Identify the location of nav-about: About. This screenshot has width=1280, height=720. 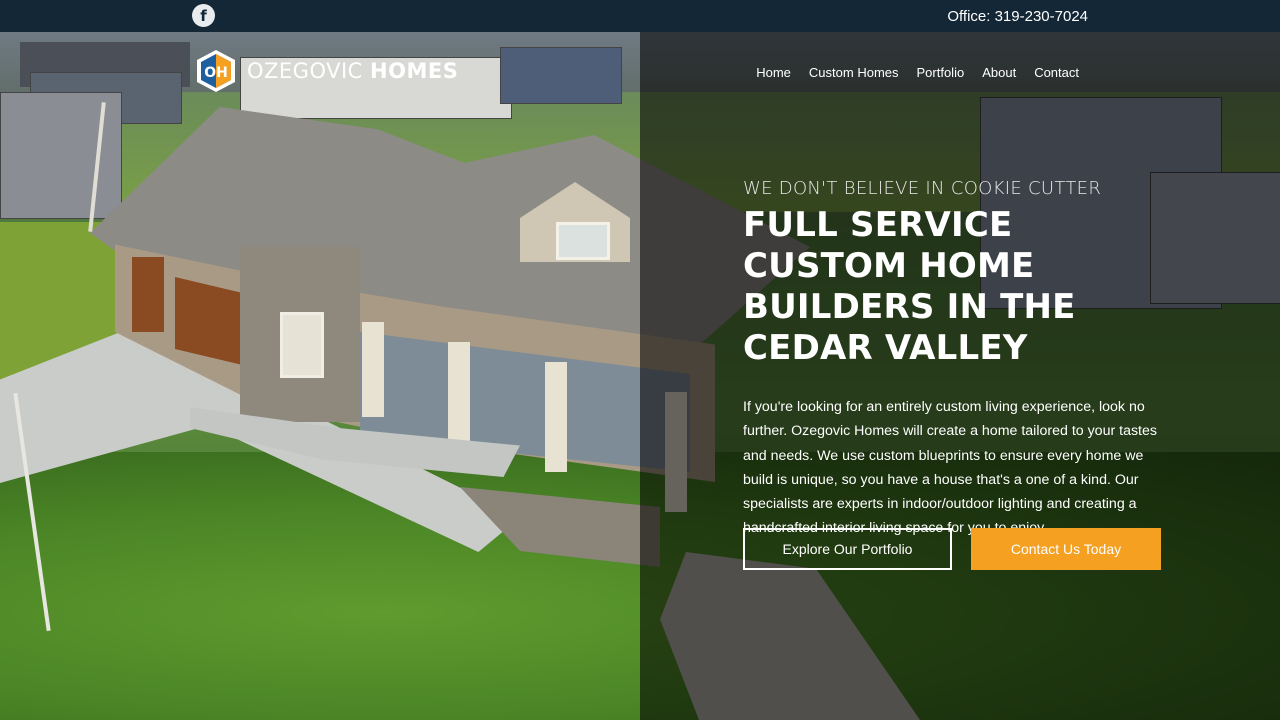
(999, 72).